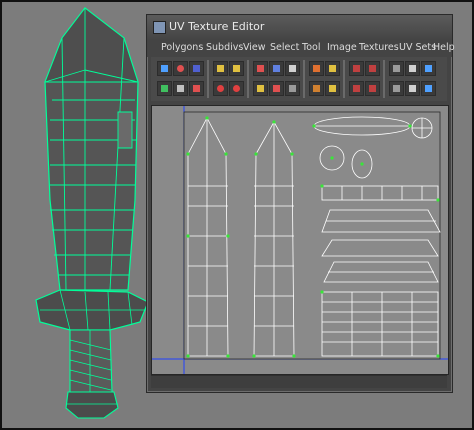  Describe the element at coordinates (412, 88) in the screenshot. I see `frame-all-icon` at that location.